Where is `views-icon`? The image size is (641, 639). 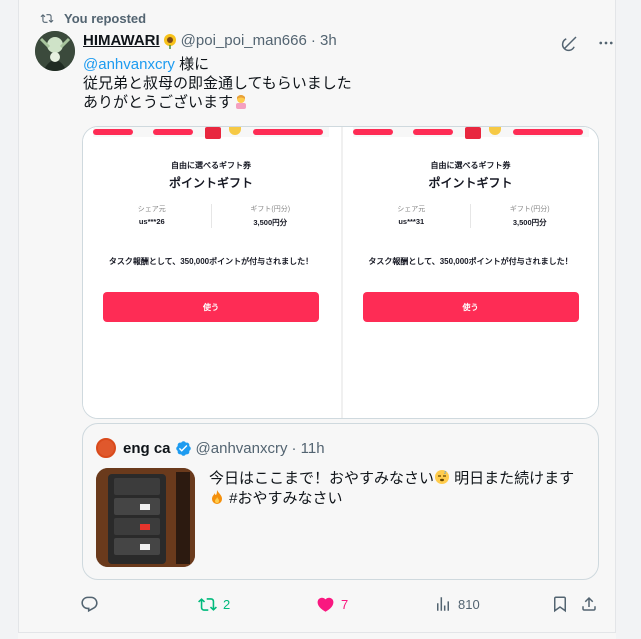 views-icon is located at coordinates (443, 604).